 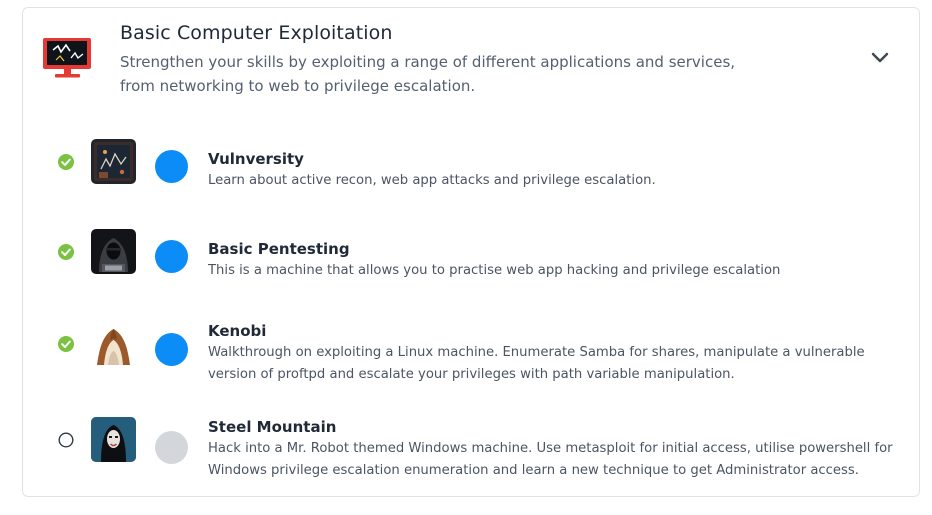 What do you see at coordinates (880, 58) in the screenshot?
I see `chevron-down-icon` at bounding box center [880, 58].